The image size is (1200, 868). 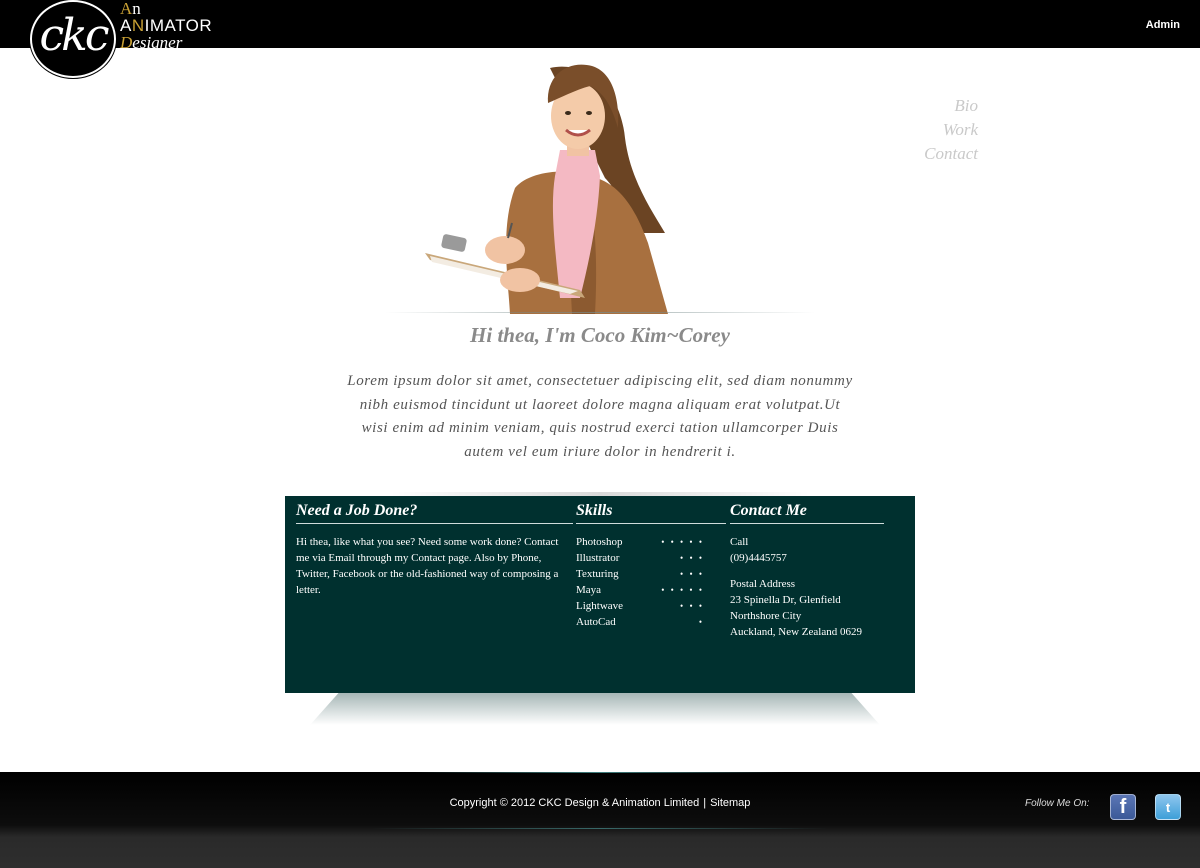 I want to click on address-line: Auckland, New Zealand 0629, so click(x=796, y=632).